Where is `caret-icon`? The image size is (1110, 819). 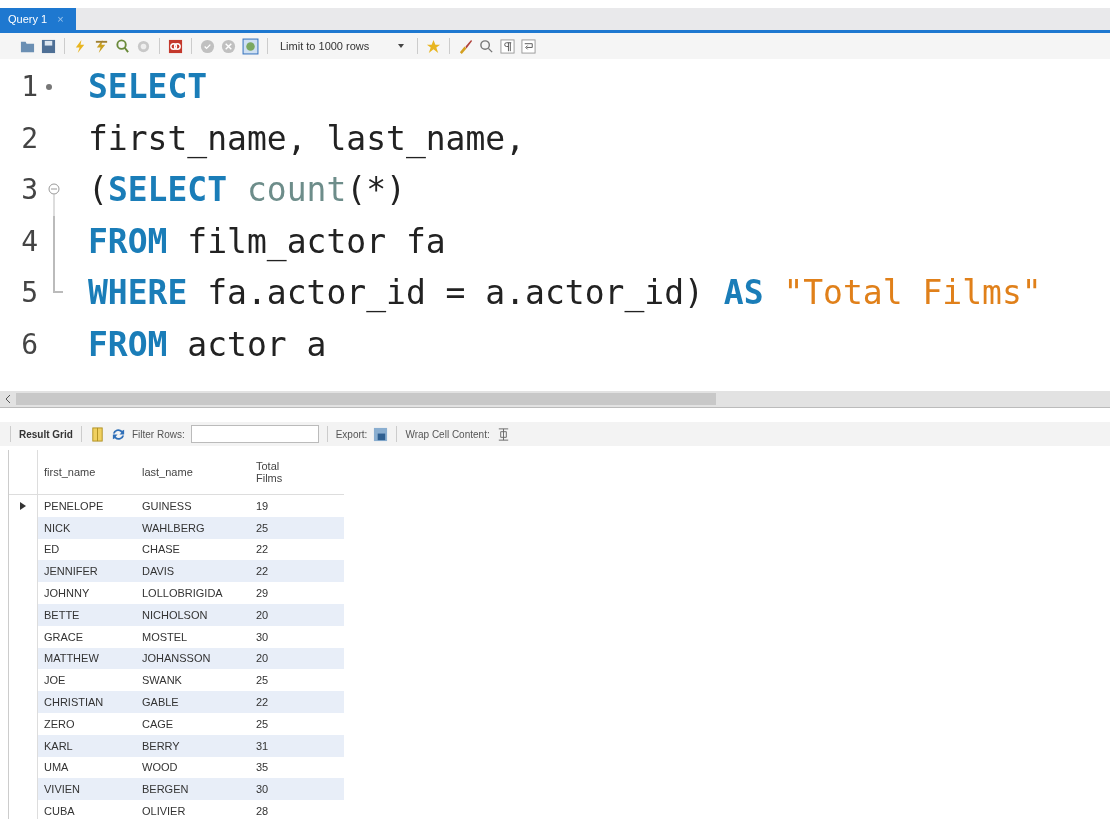 caret-icon is located at coordinates (401, 46).